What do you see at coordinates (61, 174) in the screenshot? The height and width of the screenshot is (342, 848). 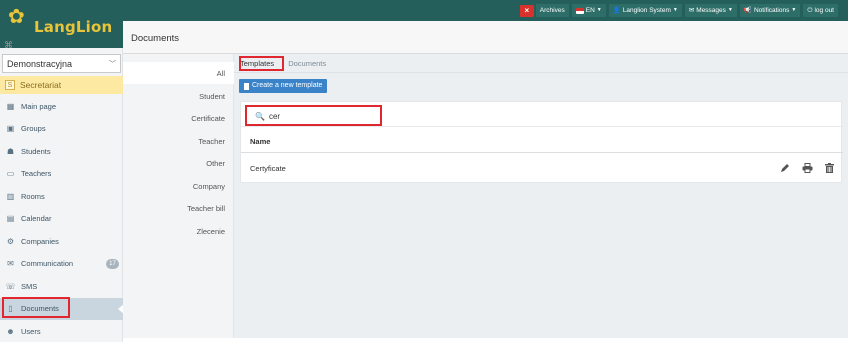 I see `sidebar-item-teachers: ▭ Teachers` at bounding box center [61, 174].